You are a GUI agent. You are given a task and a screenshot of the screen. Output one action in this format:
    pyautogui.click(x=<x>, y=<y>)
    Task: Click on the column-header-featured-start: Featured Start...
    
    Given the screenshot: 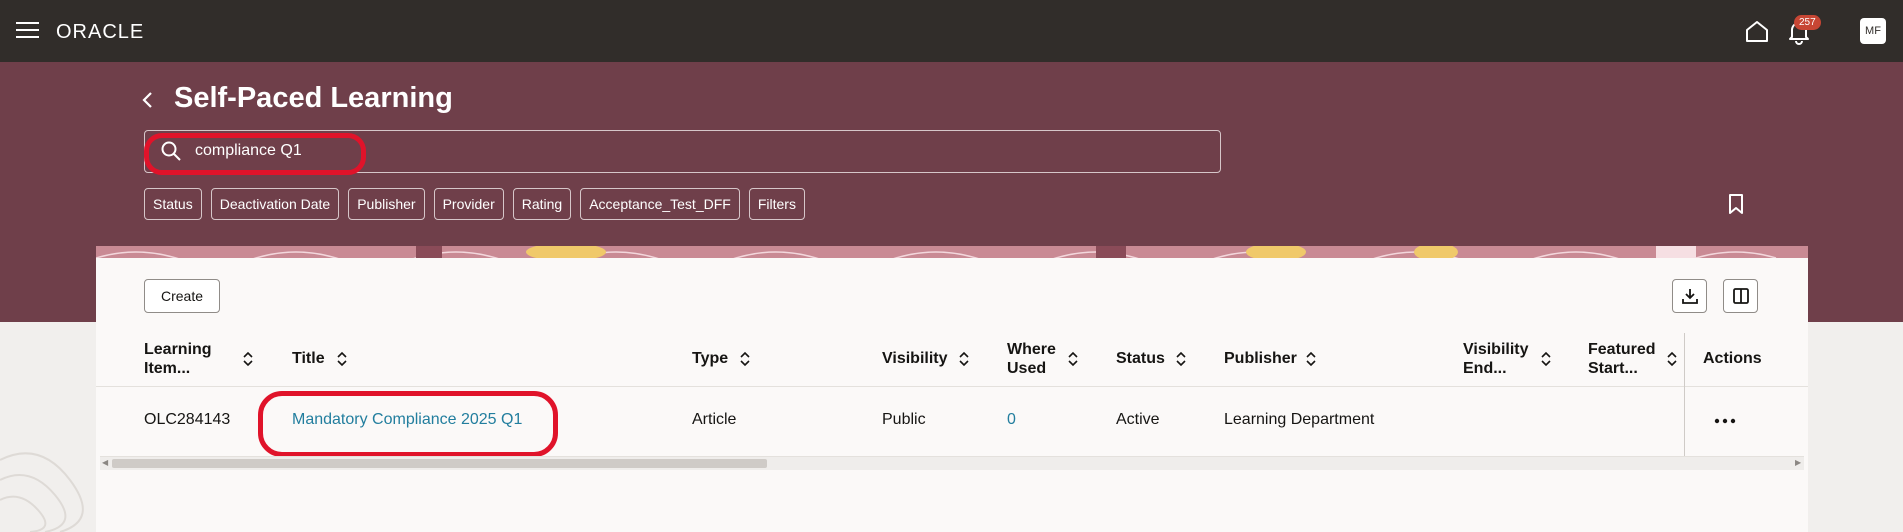 What is the action you would take?
    pyautogui.click(x=1622, y=359)
    